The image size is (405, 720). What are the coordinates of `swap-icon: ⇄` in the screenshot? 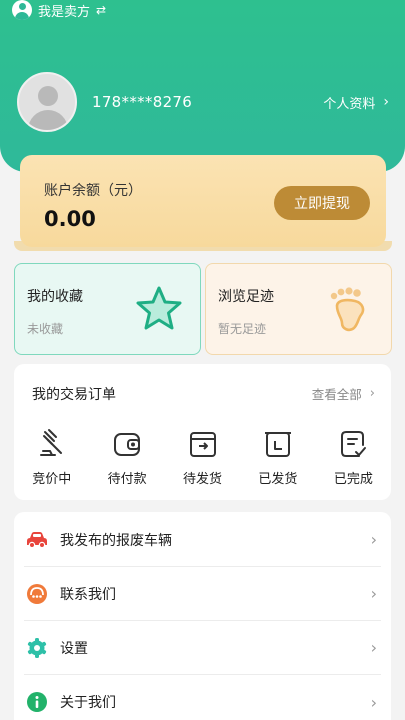 It's located at (101, 10).